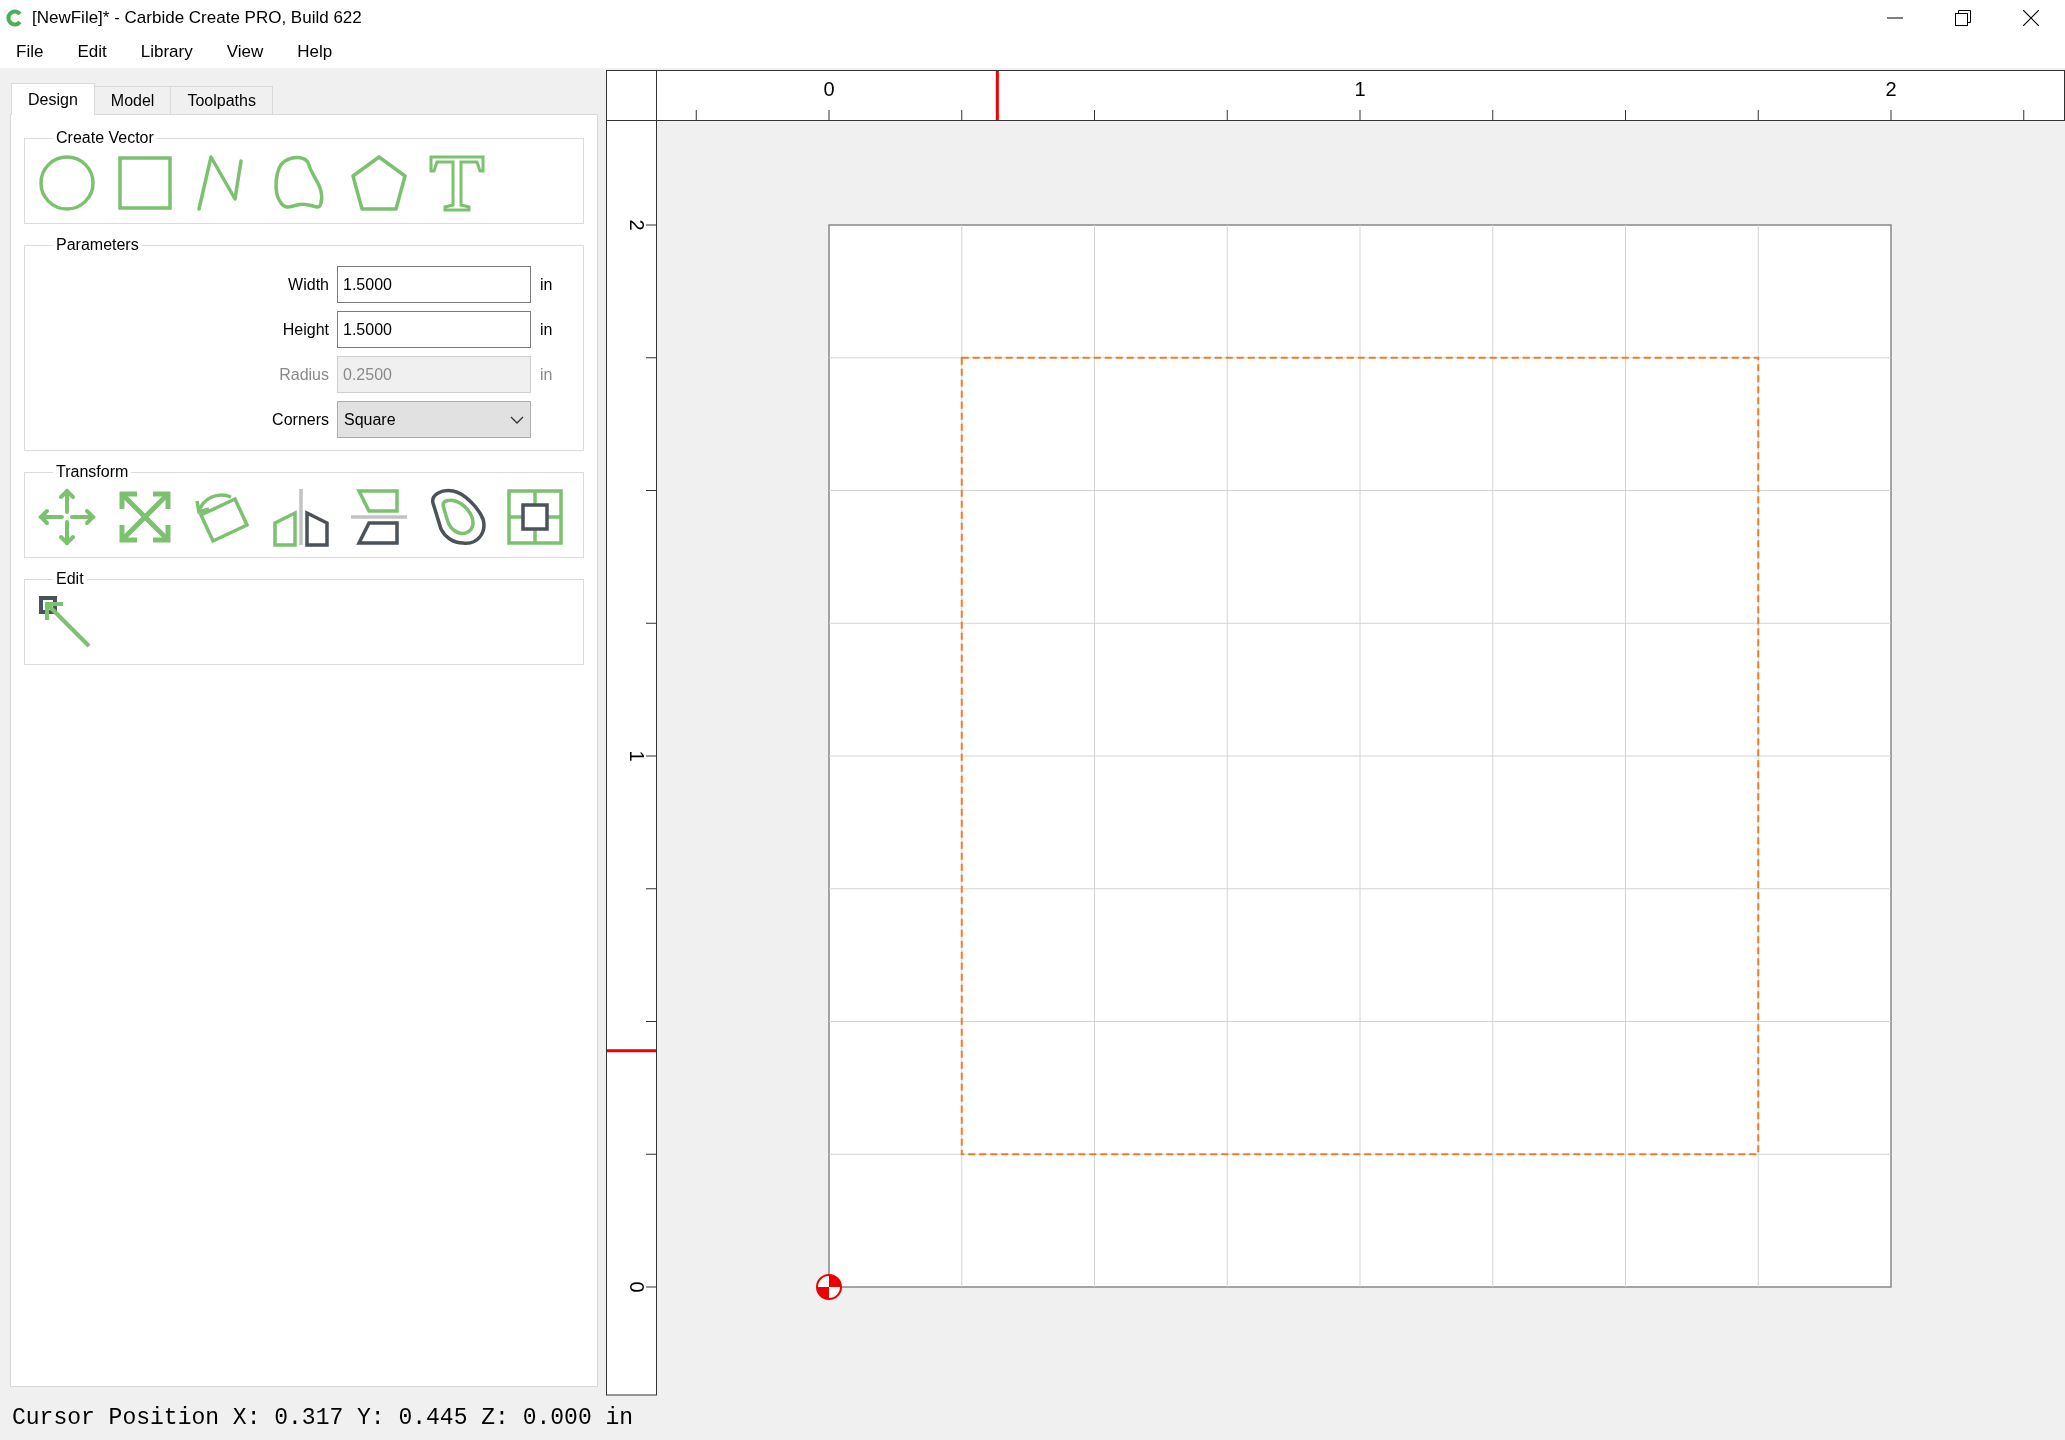  What do you see at coordinates (517, 419) in the screenshot?
I see `chevron-down-icon` at bounding box center [517, 419].